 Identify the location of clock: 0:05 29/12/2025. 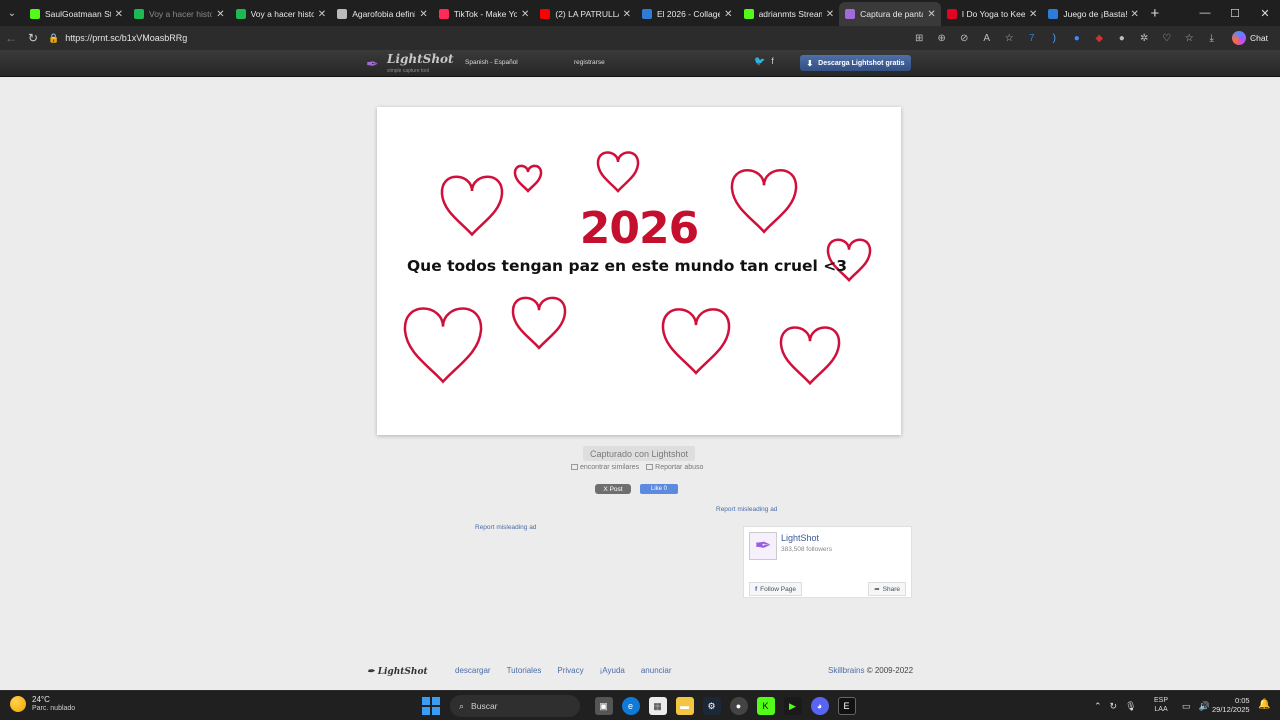
(1231, 705).